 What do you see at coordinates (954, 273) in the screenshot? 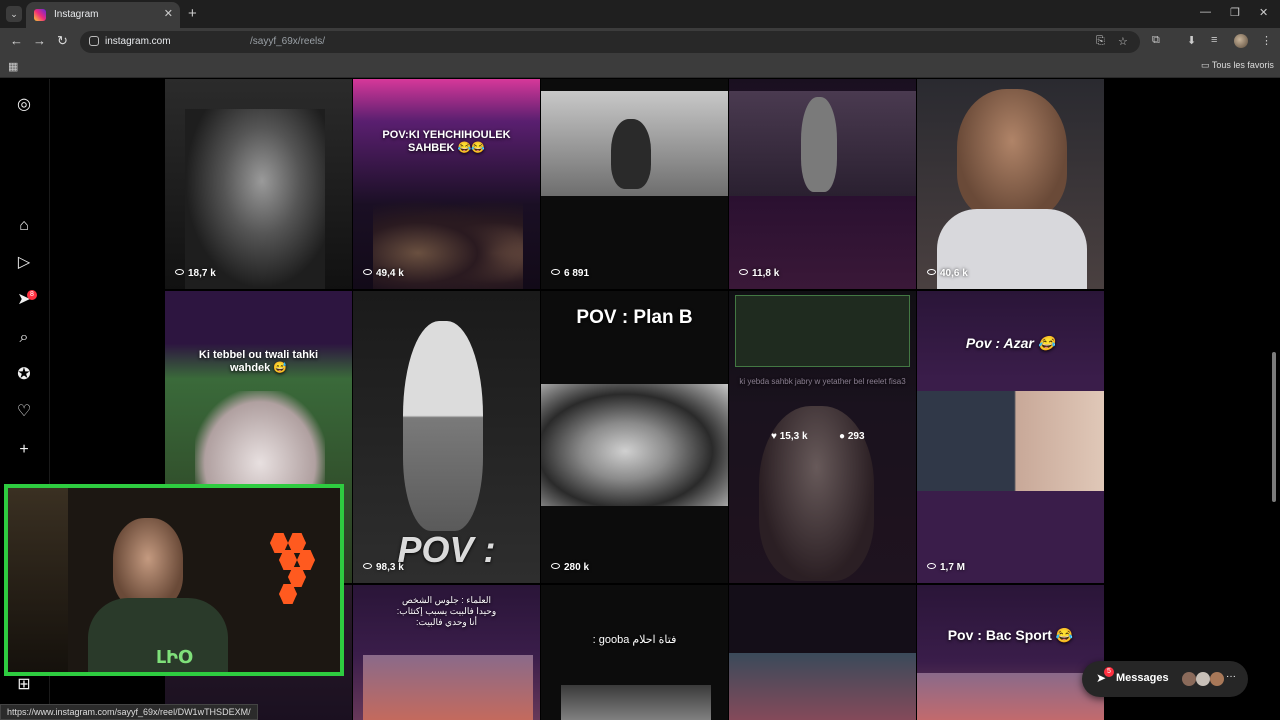
I see `view-count-value: 40,6 k` at bounding box center [954, 273].